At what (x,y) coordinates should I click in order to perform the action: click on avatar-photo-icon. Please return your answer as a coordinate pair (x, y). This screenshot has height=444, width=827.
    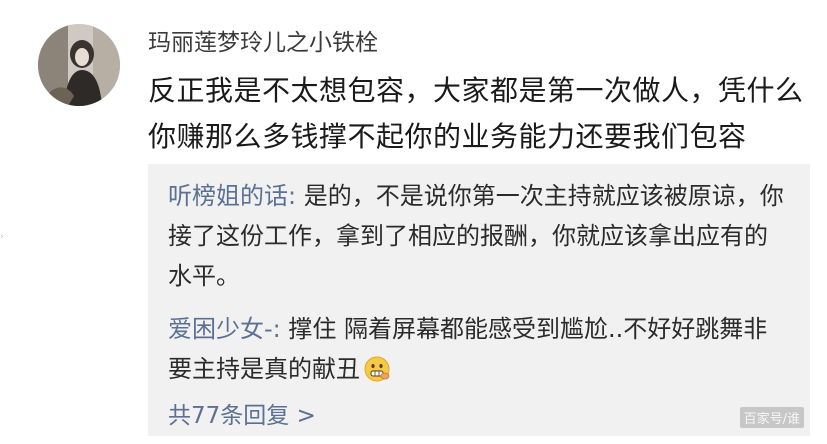
    Looking at the image, I should click on (79, 65).